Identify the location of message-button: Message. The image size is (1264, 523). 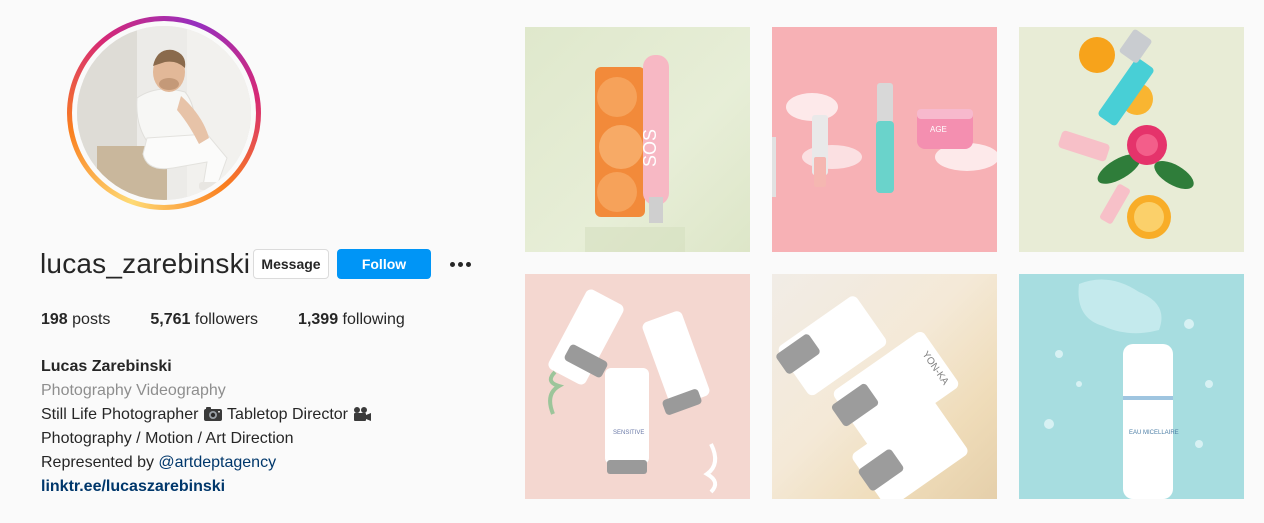
(291, 264).